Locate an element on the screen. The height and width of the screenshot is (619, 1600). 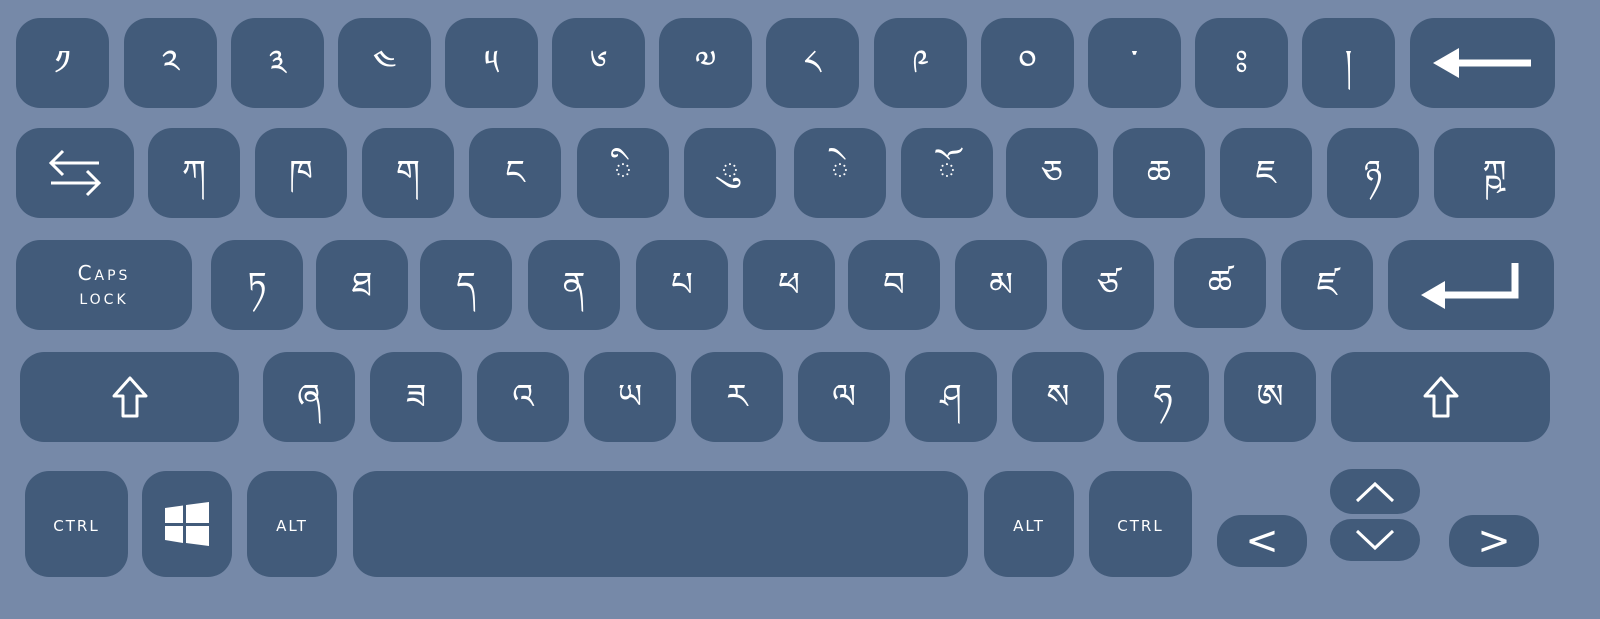
key-tibetan-8: ༨ is located at coordinates (812, 63).